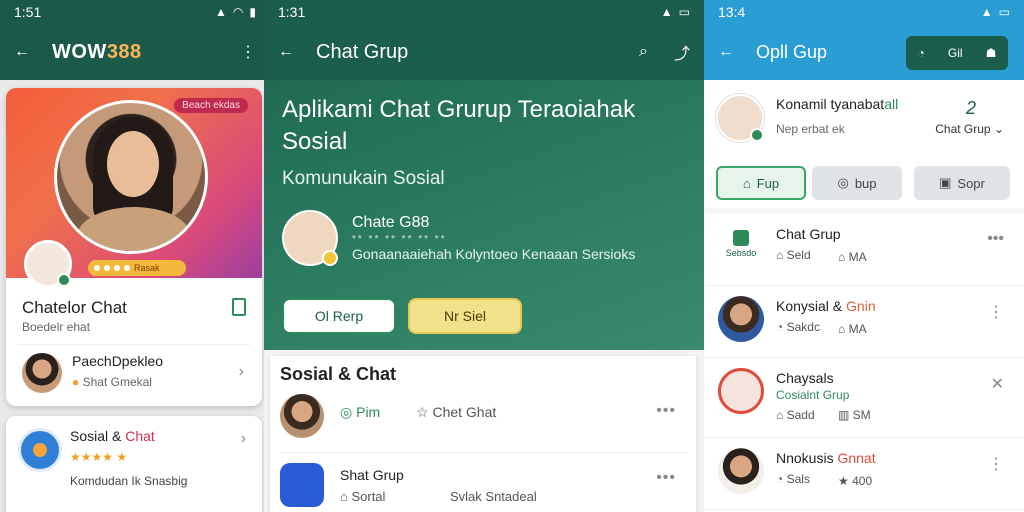 The height and width of the screenshot is (512, 1024). I want to click on list-item-title: Konysial & Gnin, so click(826, 306).